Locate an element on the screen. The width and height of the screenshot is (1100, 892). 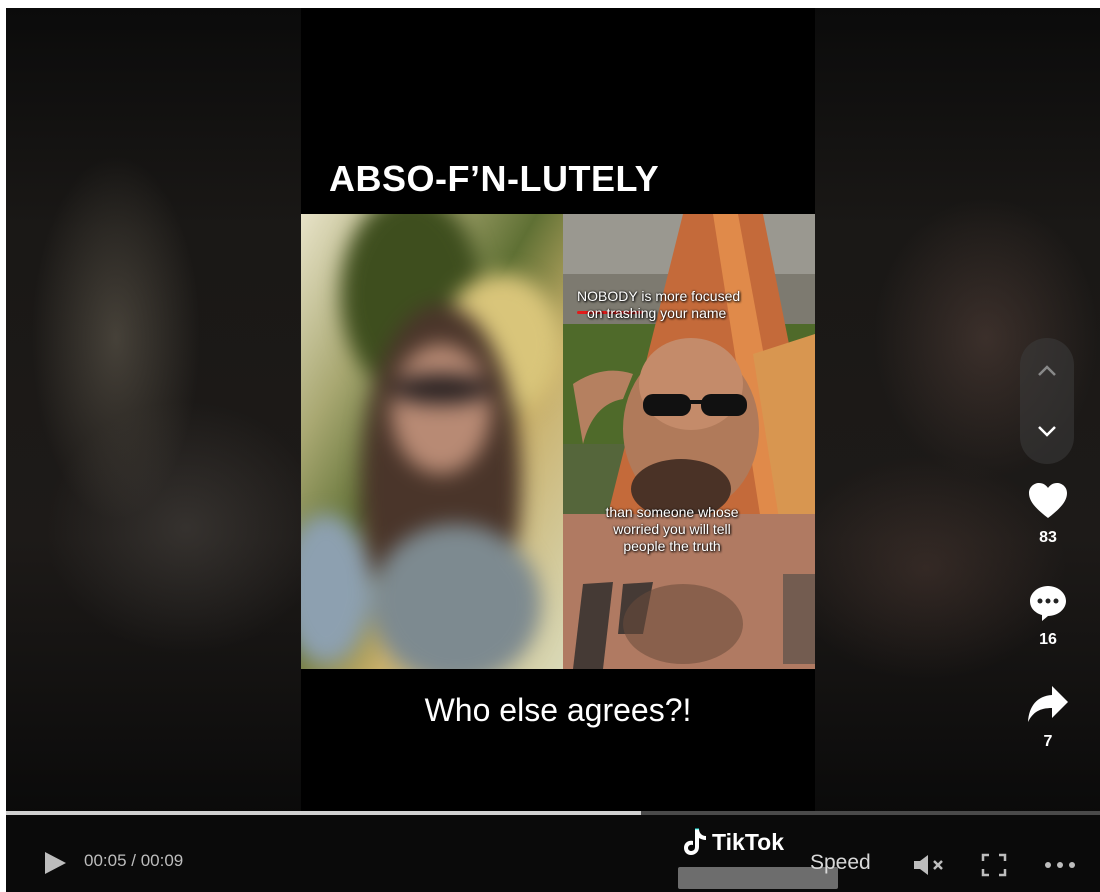
blurred-person-image is located at coordinates (432, 441).